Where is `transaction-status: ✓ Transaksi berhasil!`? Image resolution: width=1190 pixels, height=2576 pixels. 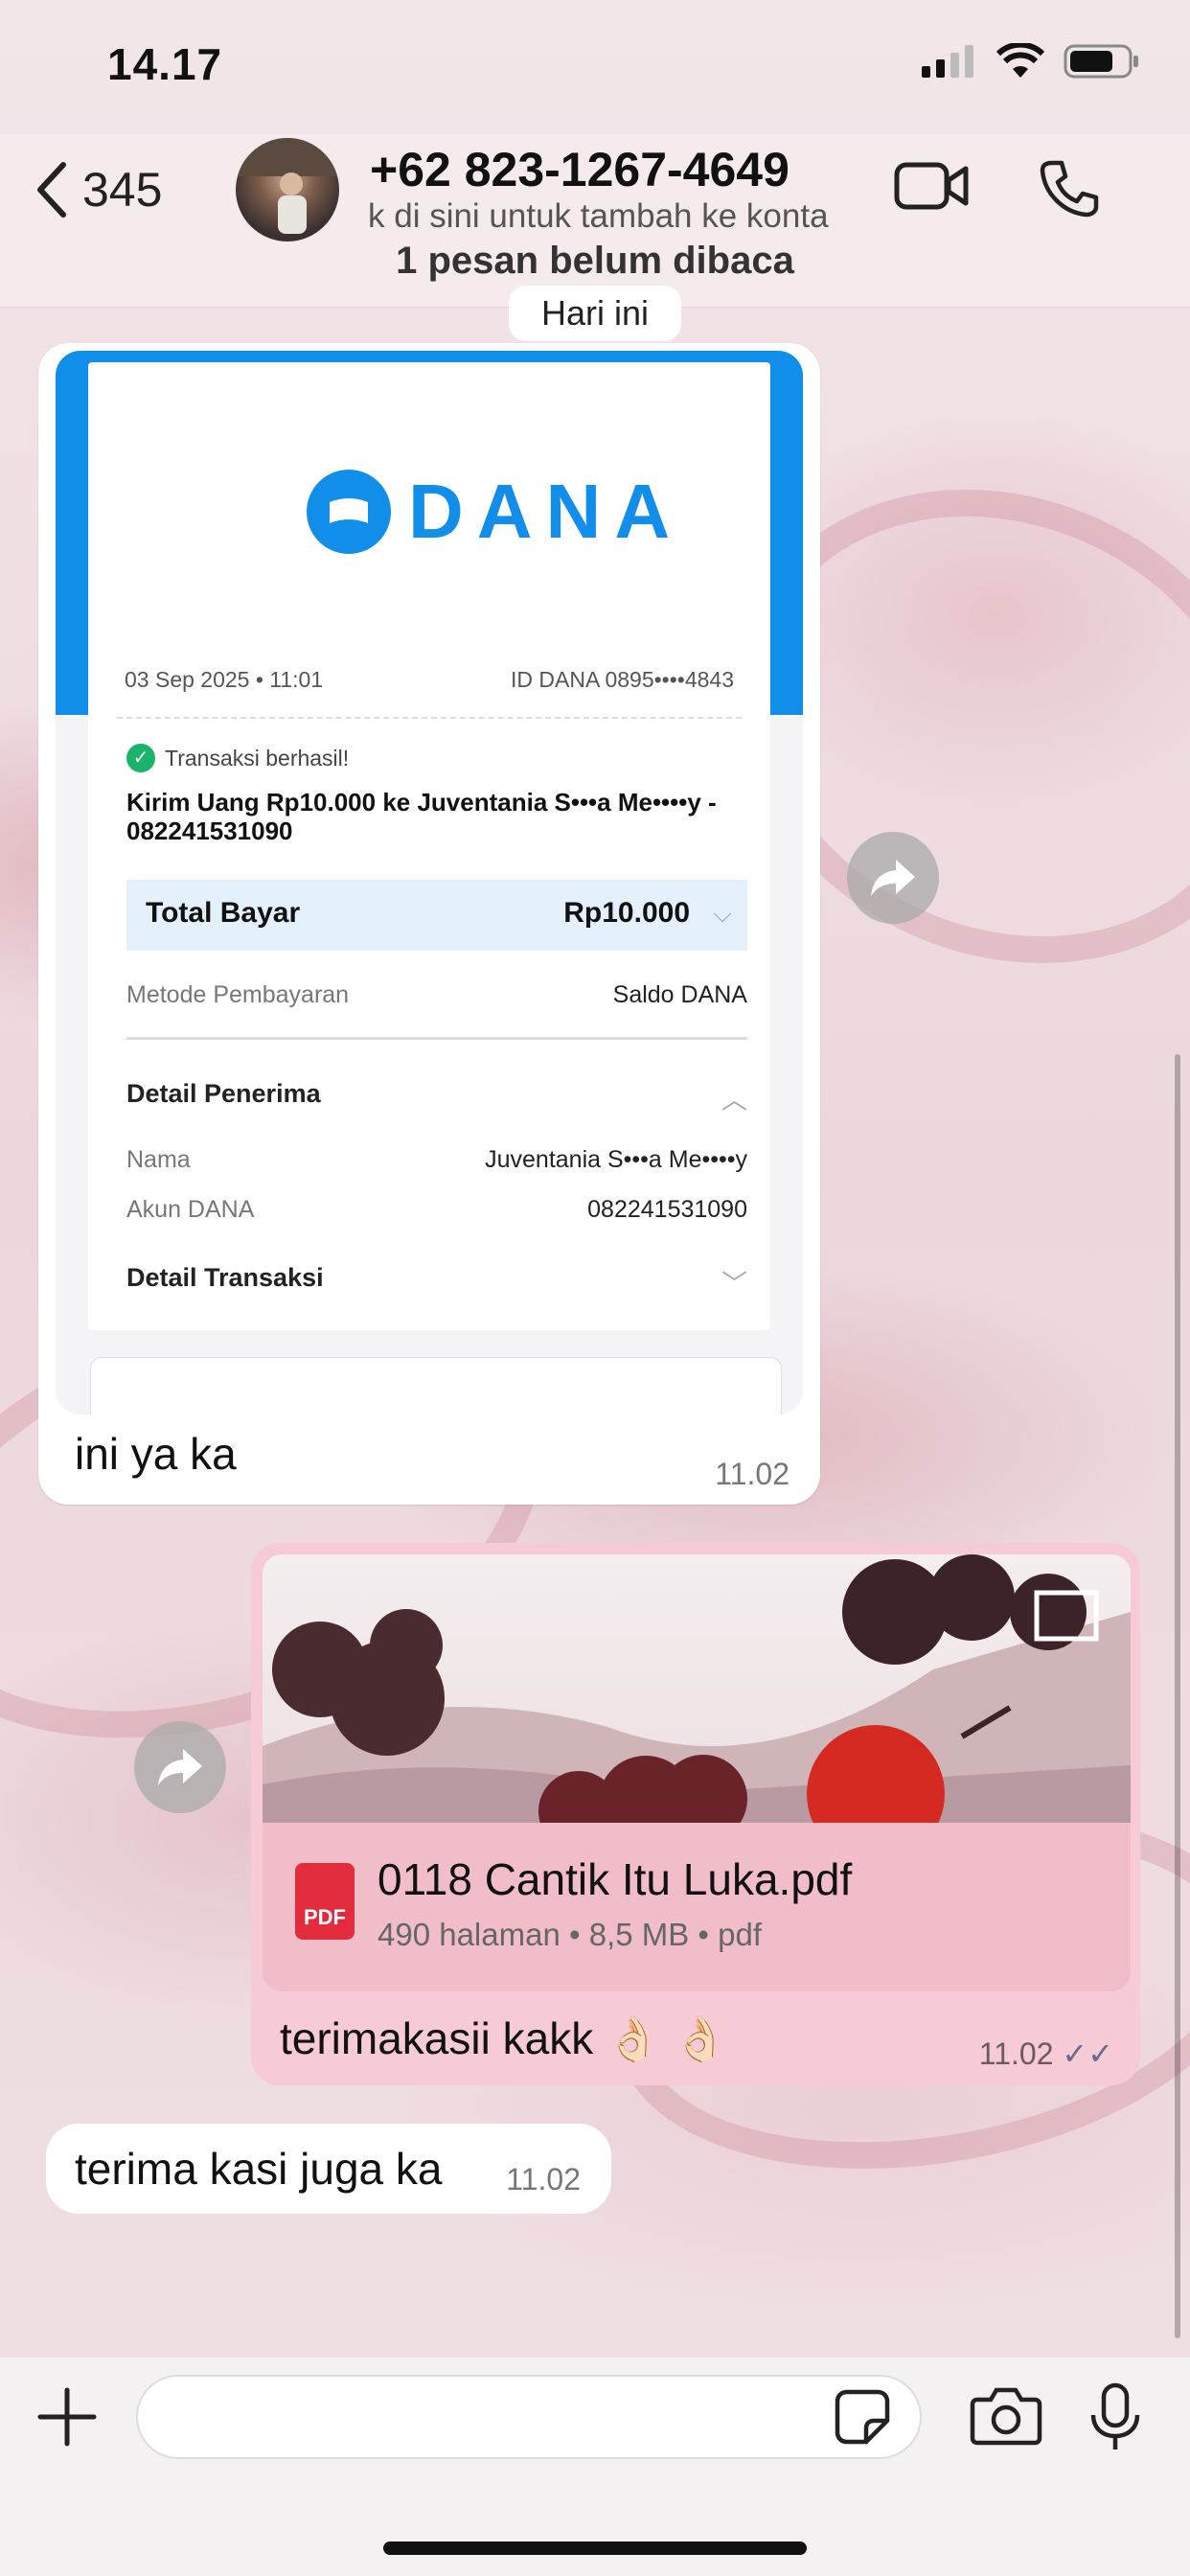
transaction-status: ✓ Transaksi berhasil! is located at coordinates (238, 758).